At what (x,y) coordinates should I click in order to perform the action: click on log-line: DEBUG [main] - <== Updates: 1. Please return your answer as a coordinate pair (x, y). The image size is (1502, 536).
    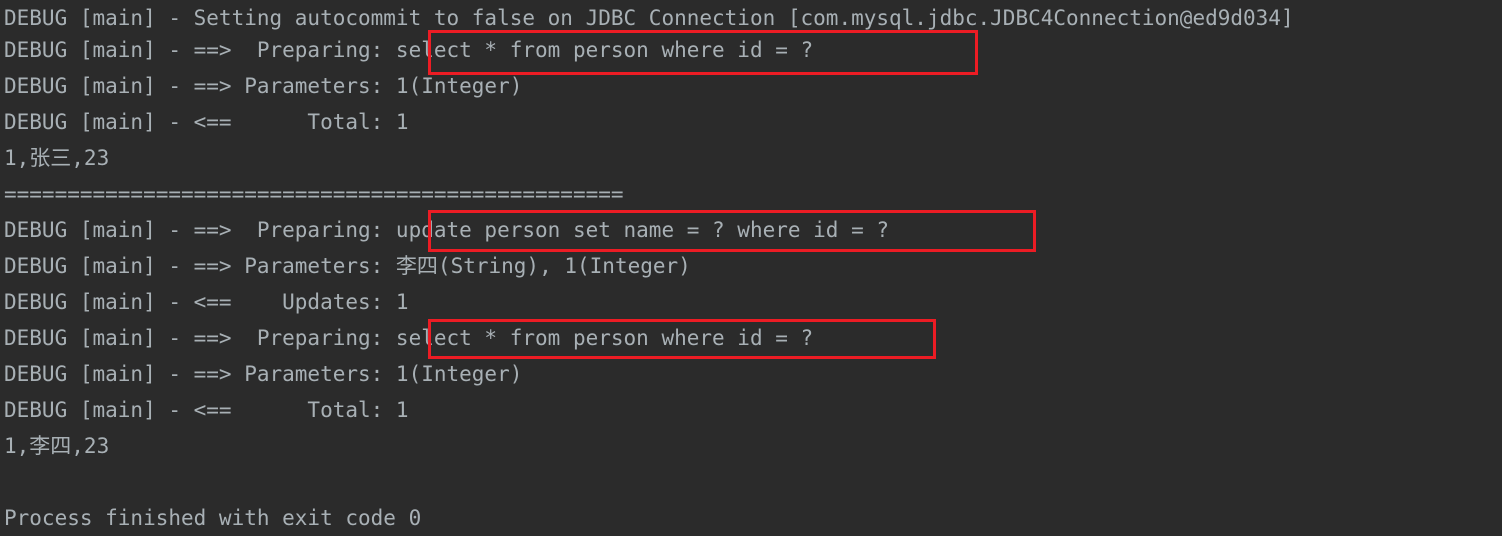
    Looking at the image, I should click on (206, 302).